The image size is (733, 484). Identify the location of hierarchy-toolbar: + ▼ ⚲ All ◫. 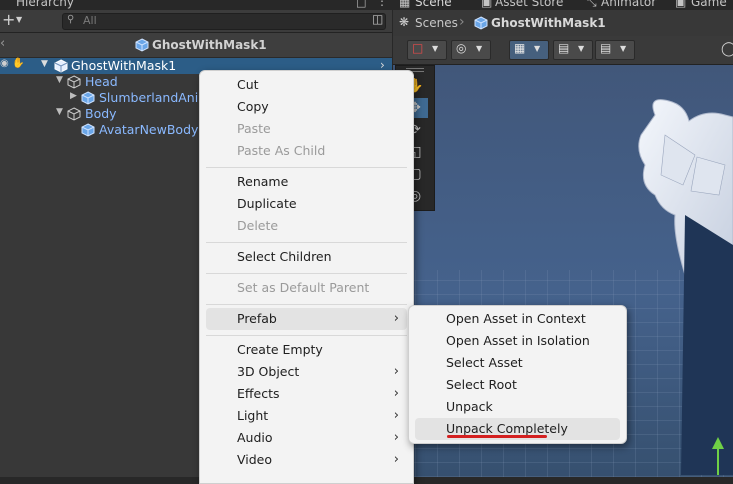
(196, 21).